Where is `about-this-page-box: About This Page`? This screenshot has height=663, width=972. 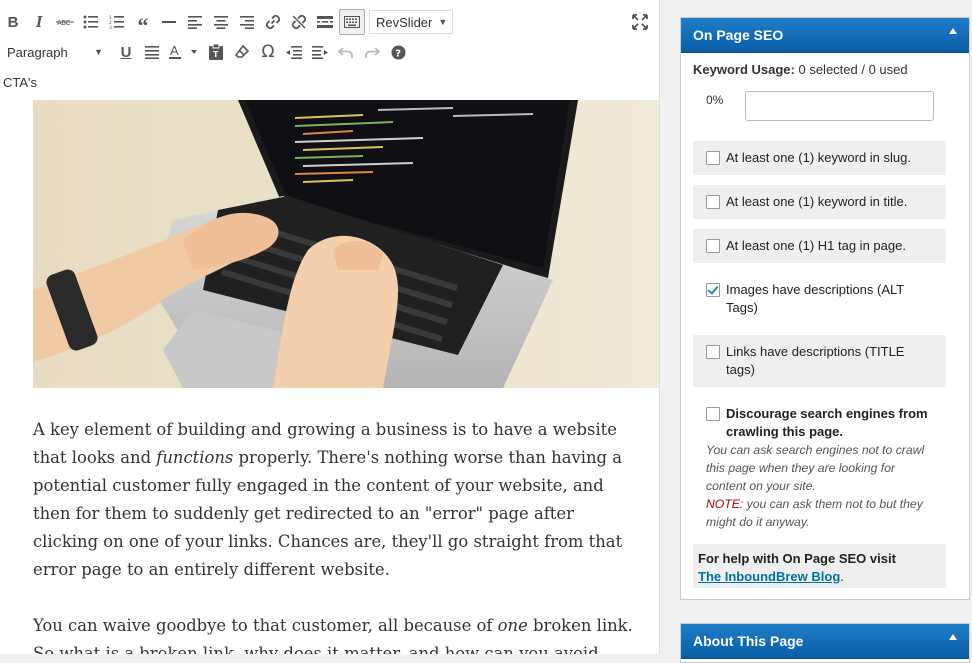 about-this-page-box: About This Page is located at coordinates (825, 643).